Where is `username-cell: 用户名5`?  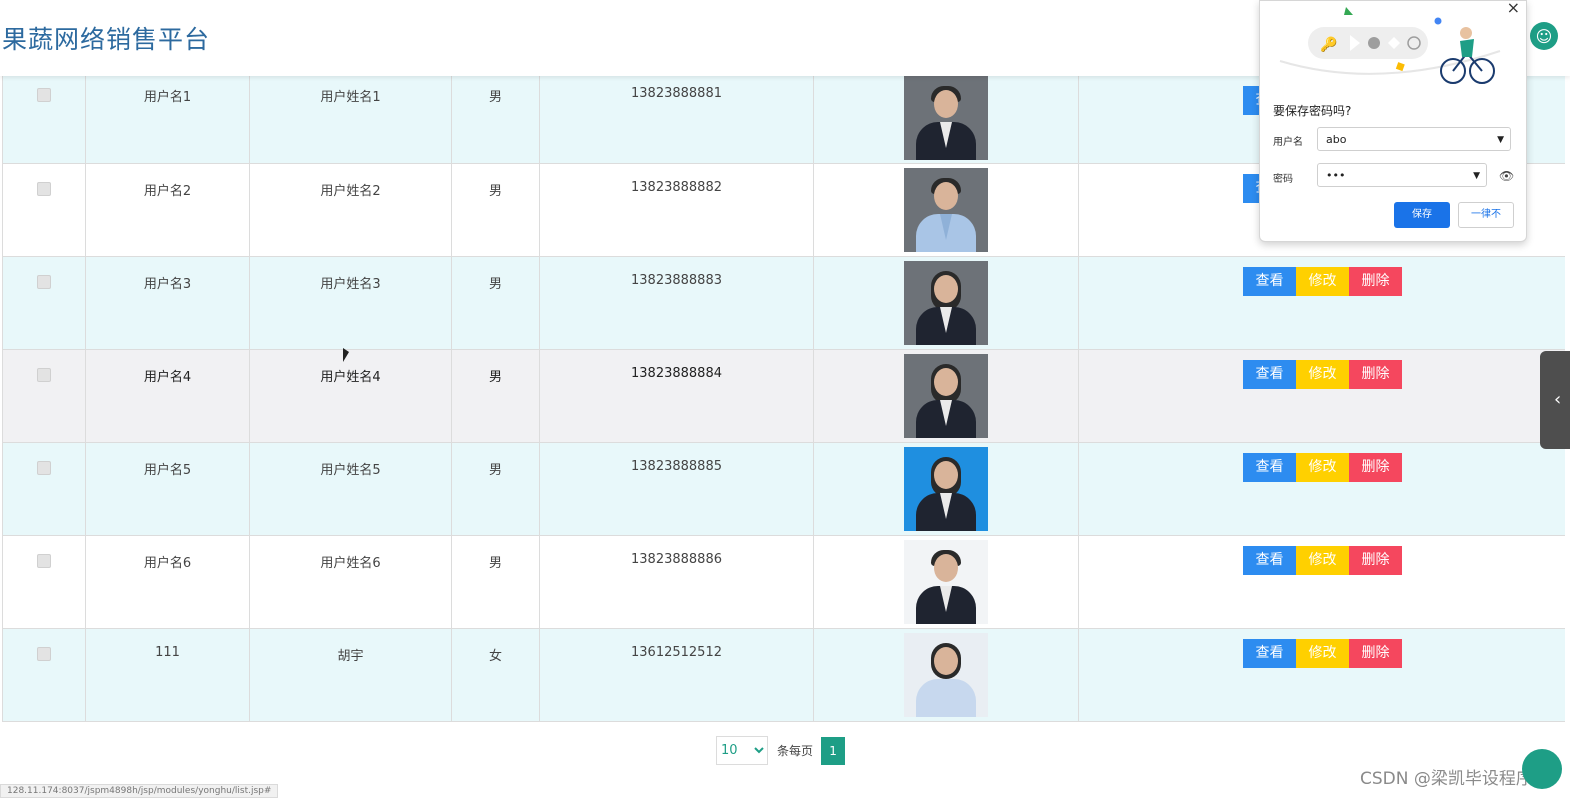 username-cell: 用户名5 is located at coordinates (168, 489).